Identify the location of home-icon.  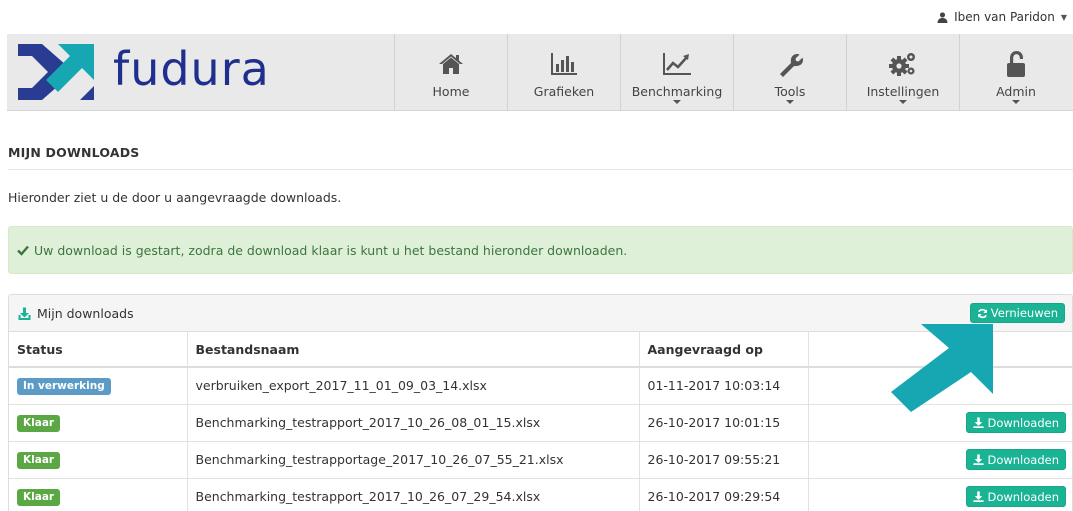
(451, 64).